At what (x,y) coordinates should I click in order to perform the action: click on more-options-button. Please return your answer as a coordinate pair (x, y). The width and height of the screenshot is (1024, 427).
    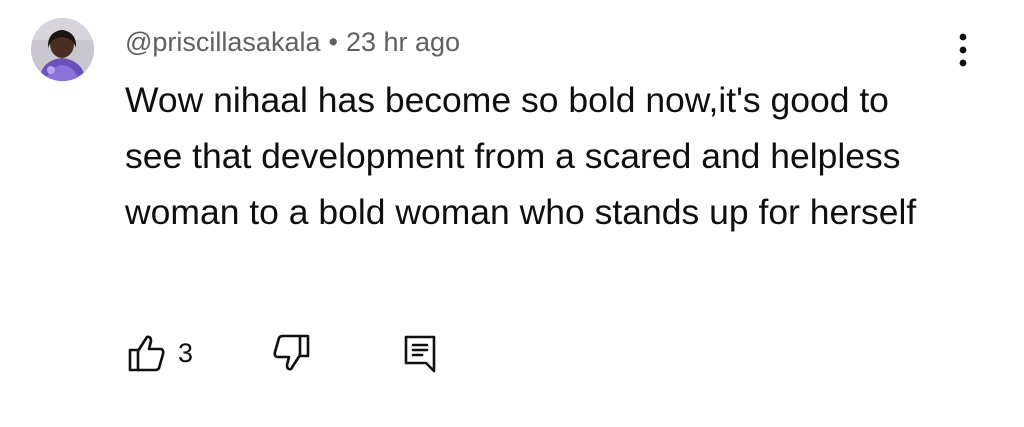
    Looking at the image, I should click on (963, 50).